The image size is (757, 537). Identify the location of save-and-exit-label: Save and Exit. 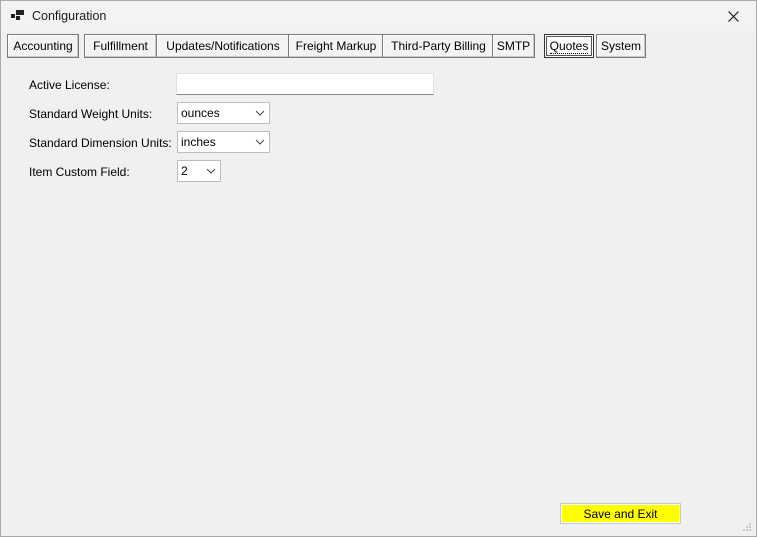
(620, 513).